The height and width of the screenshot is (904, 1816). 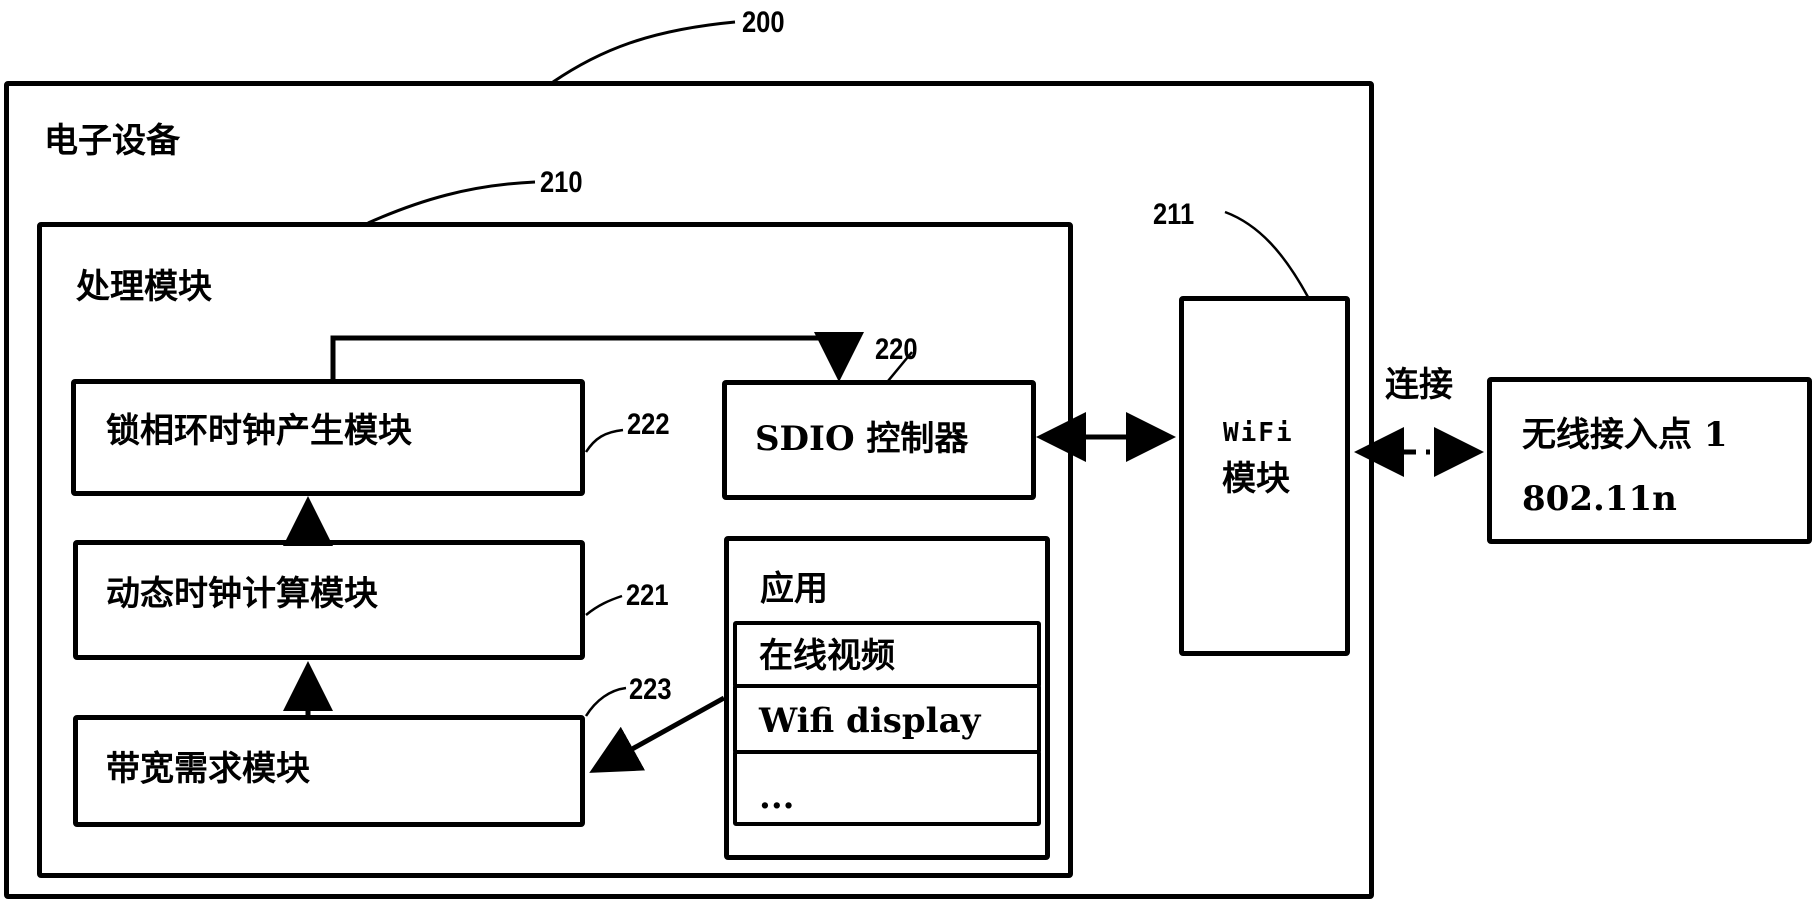 I want to click on sdio-controller-label: SDIO 控制器, so click(x=862, y=439).